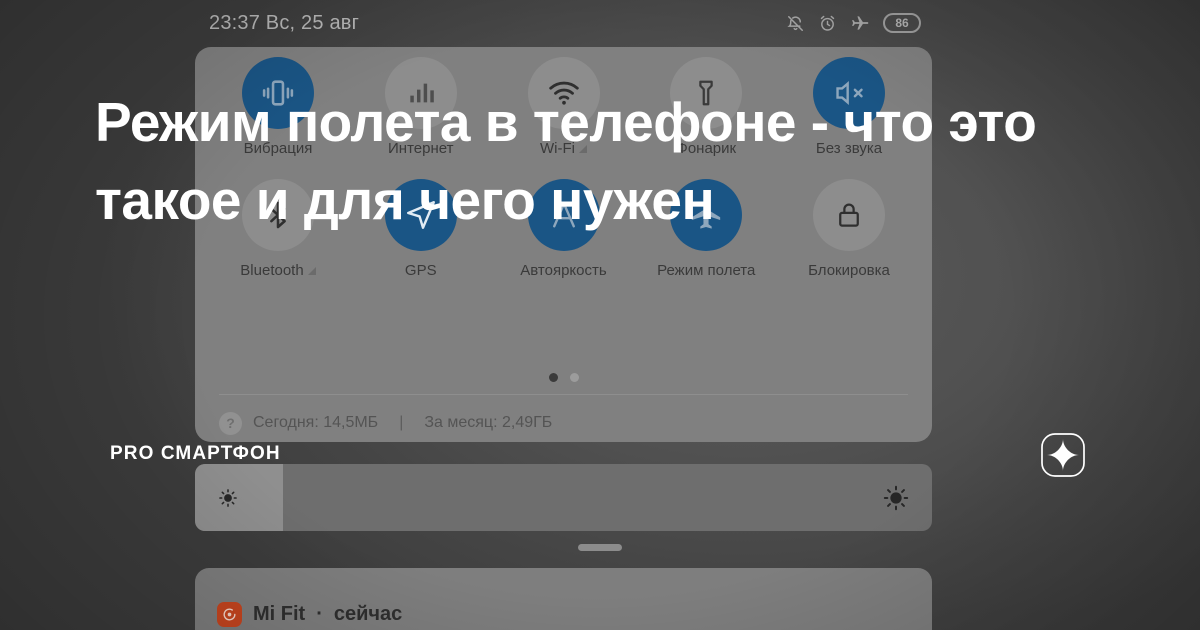 The image size is (1200, 630). What do you see at coordinates (827, 23) in the screenshot?
I see `alarm-clock-icon` at bounding box center [827, 23].